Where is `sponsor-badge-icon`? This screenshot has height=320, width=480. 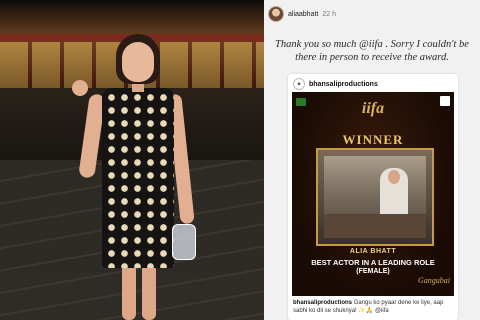
sponsor-badge-icon is located at coordinates (445, 101).